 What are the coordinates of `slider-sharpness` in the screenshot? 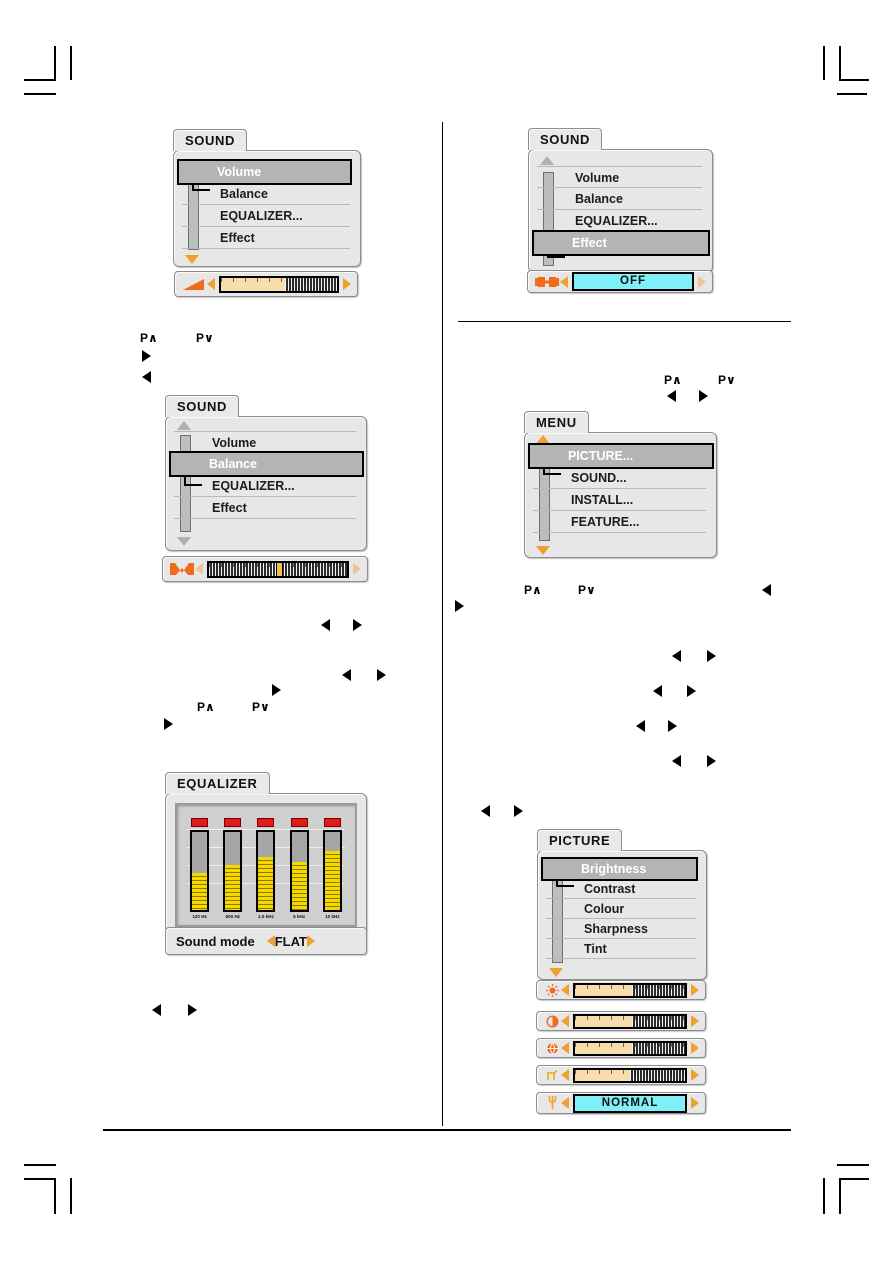 It's located at (621, 1075).